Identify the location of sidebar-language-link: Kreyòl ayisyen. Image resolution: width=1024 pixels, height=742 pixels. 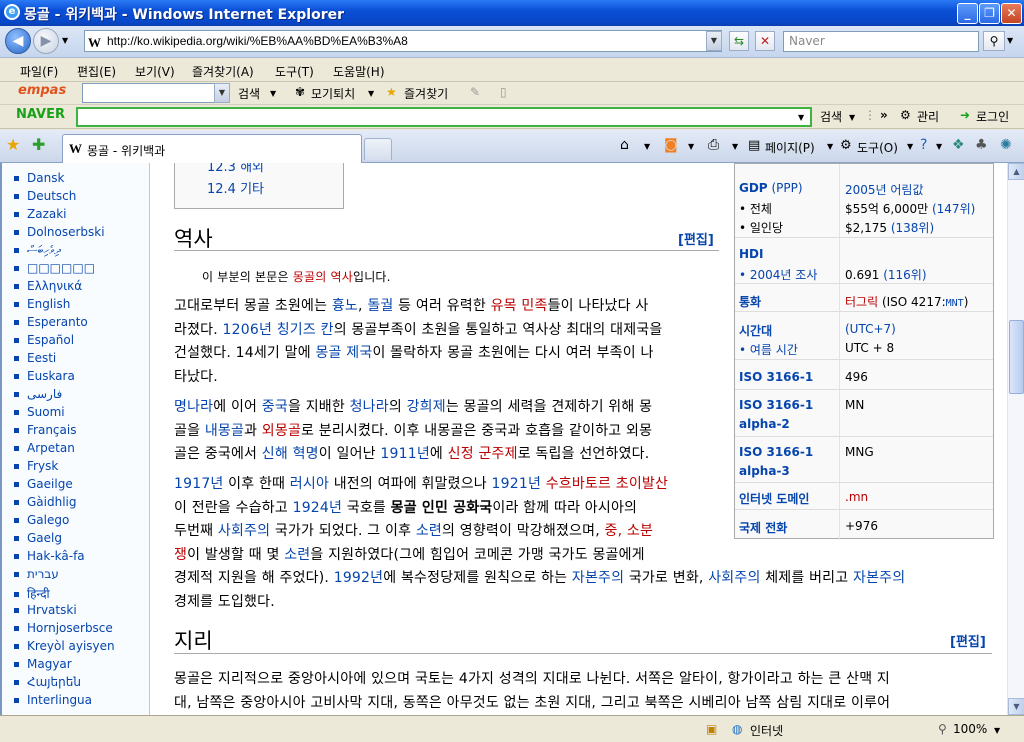
(64, 646).